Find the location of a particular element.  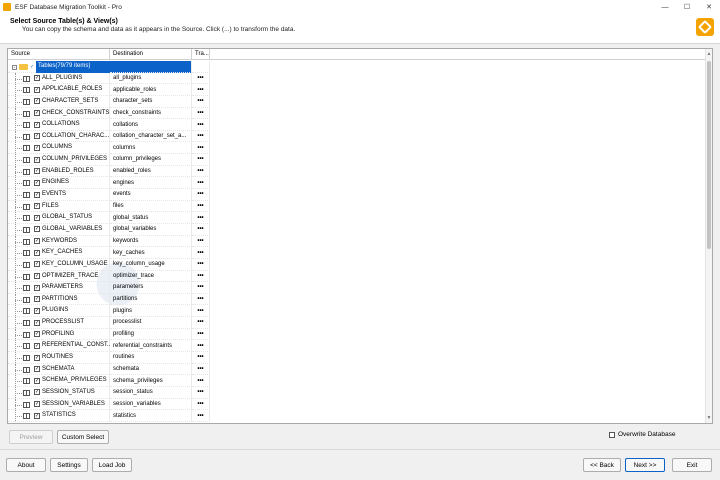

overwrite-database-checkbox is located at coordinates (612, 434).